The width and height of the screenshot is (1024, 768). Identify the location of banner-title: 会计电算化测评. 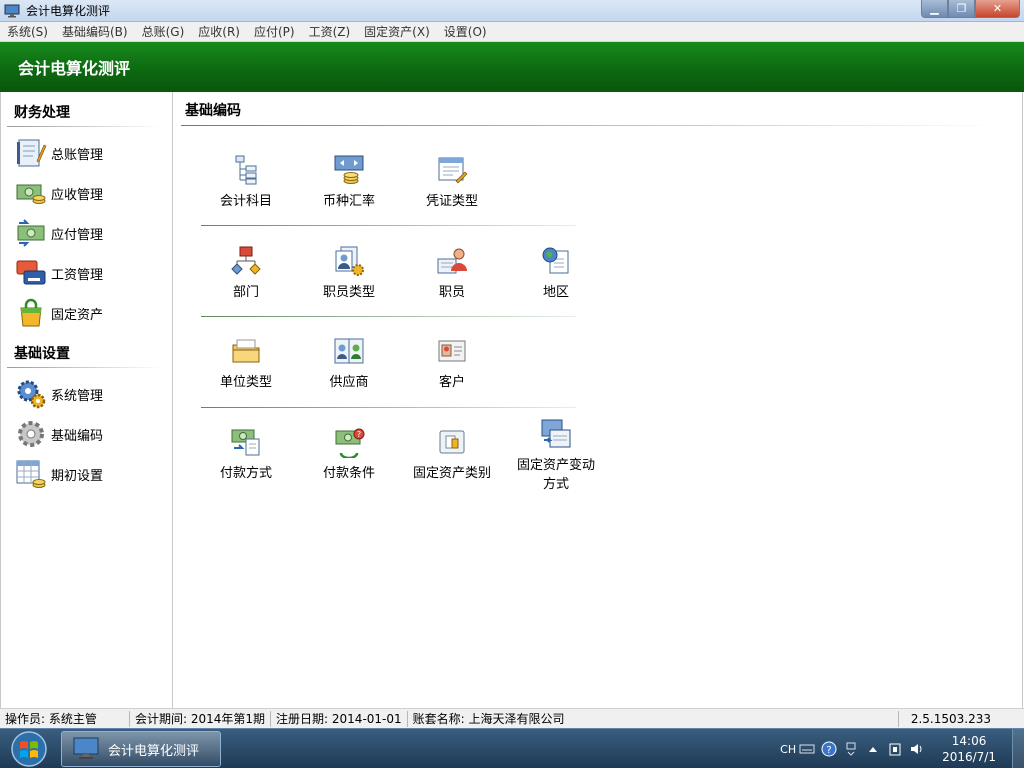
(74, 68).